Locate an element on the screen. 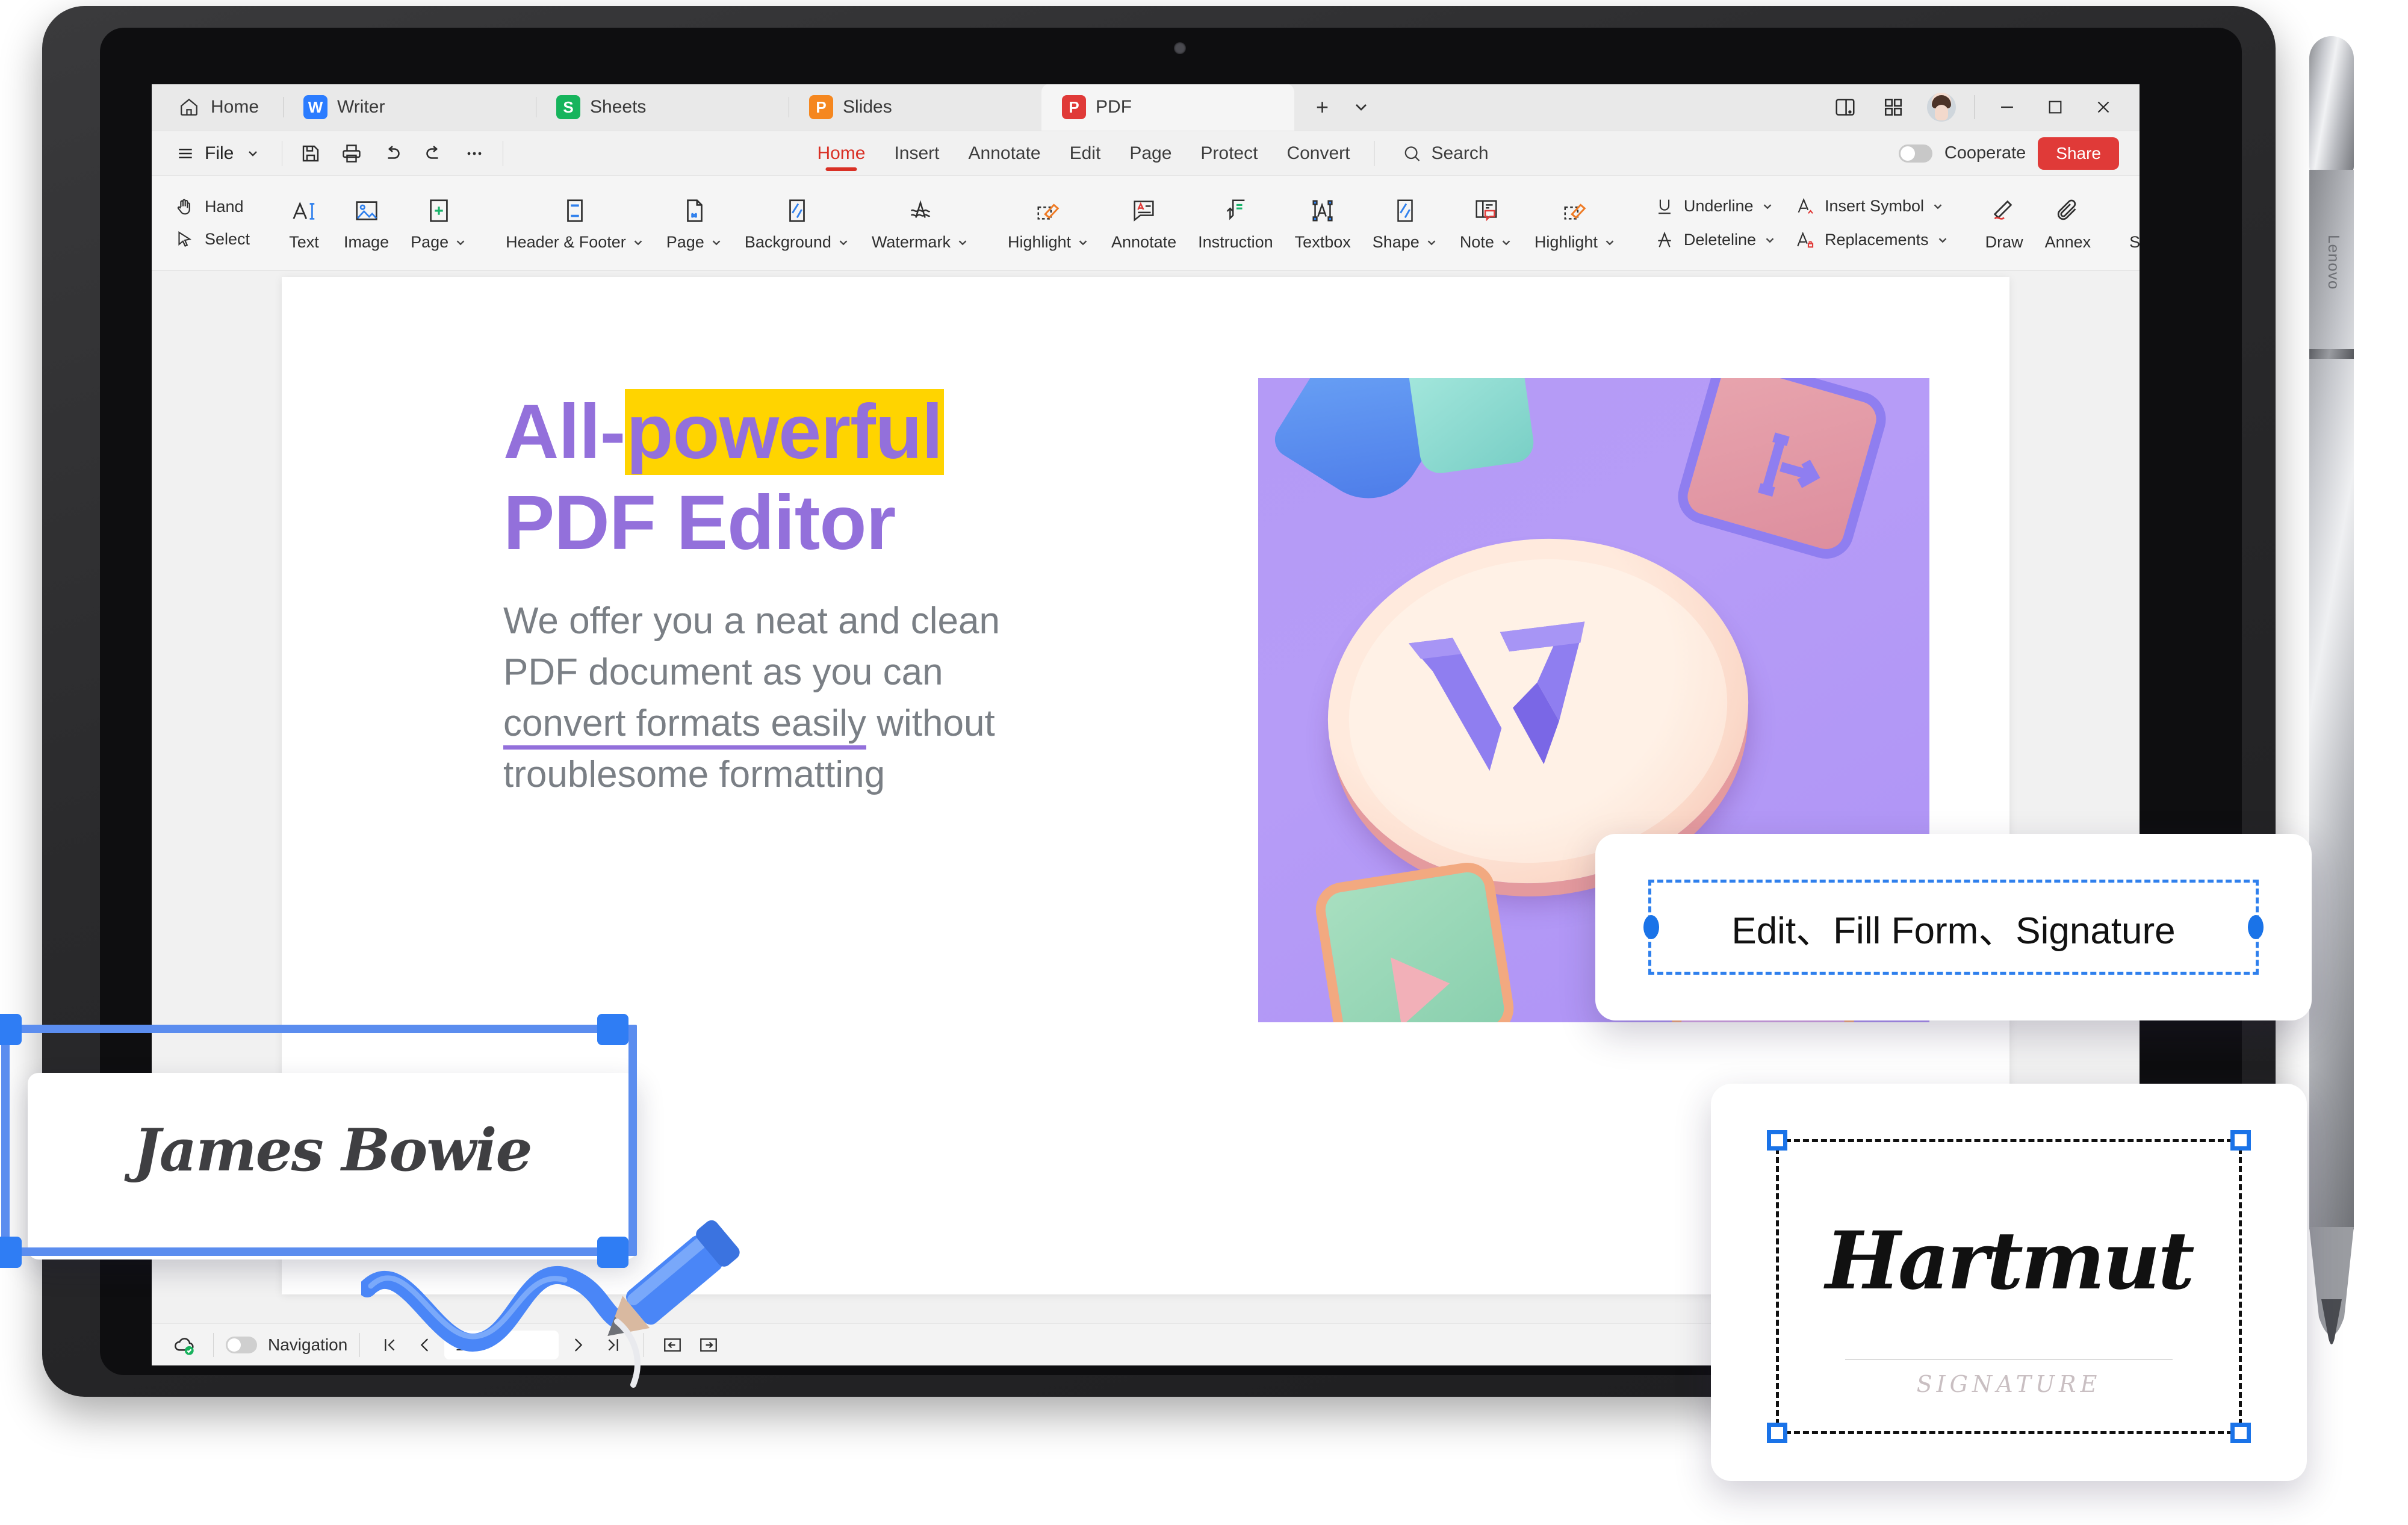  more-icon is located at coordinates (474, 153).